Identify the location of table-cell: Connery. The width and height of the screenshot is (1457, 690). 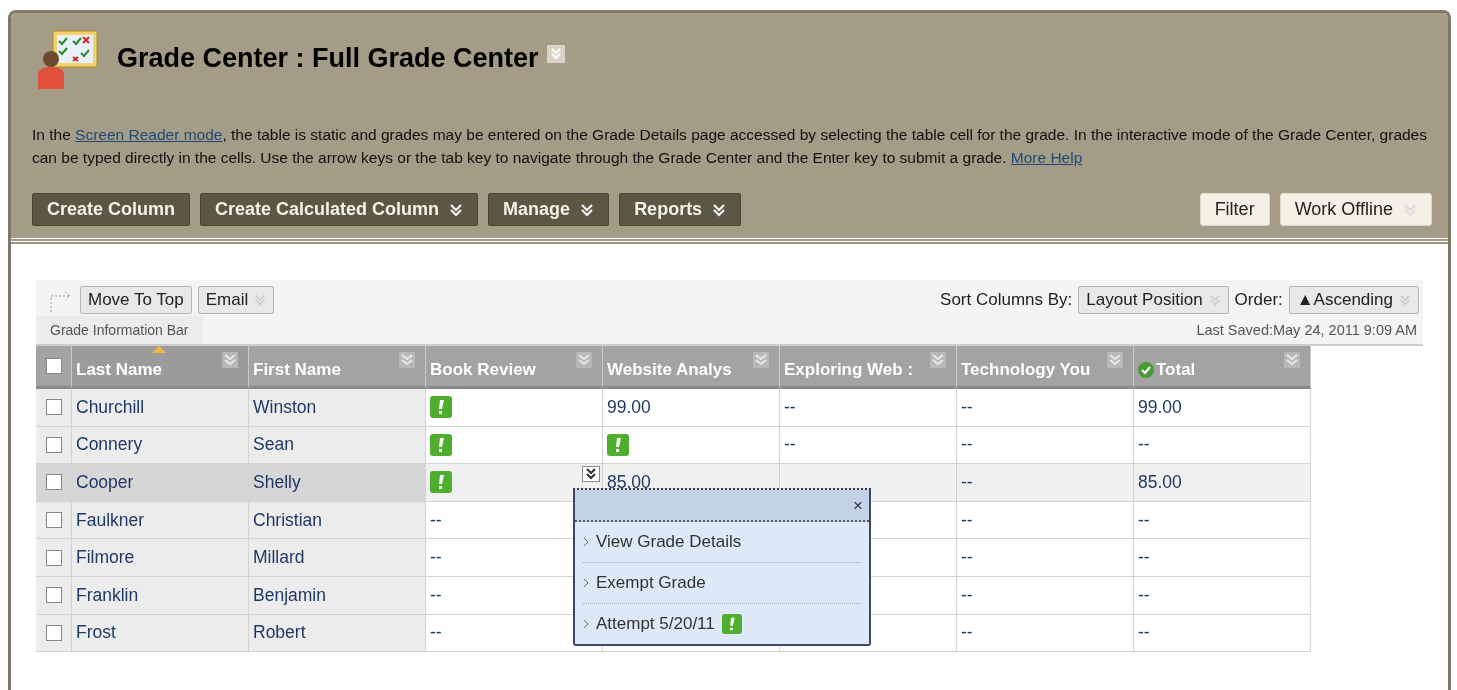
(160, 445).